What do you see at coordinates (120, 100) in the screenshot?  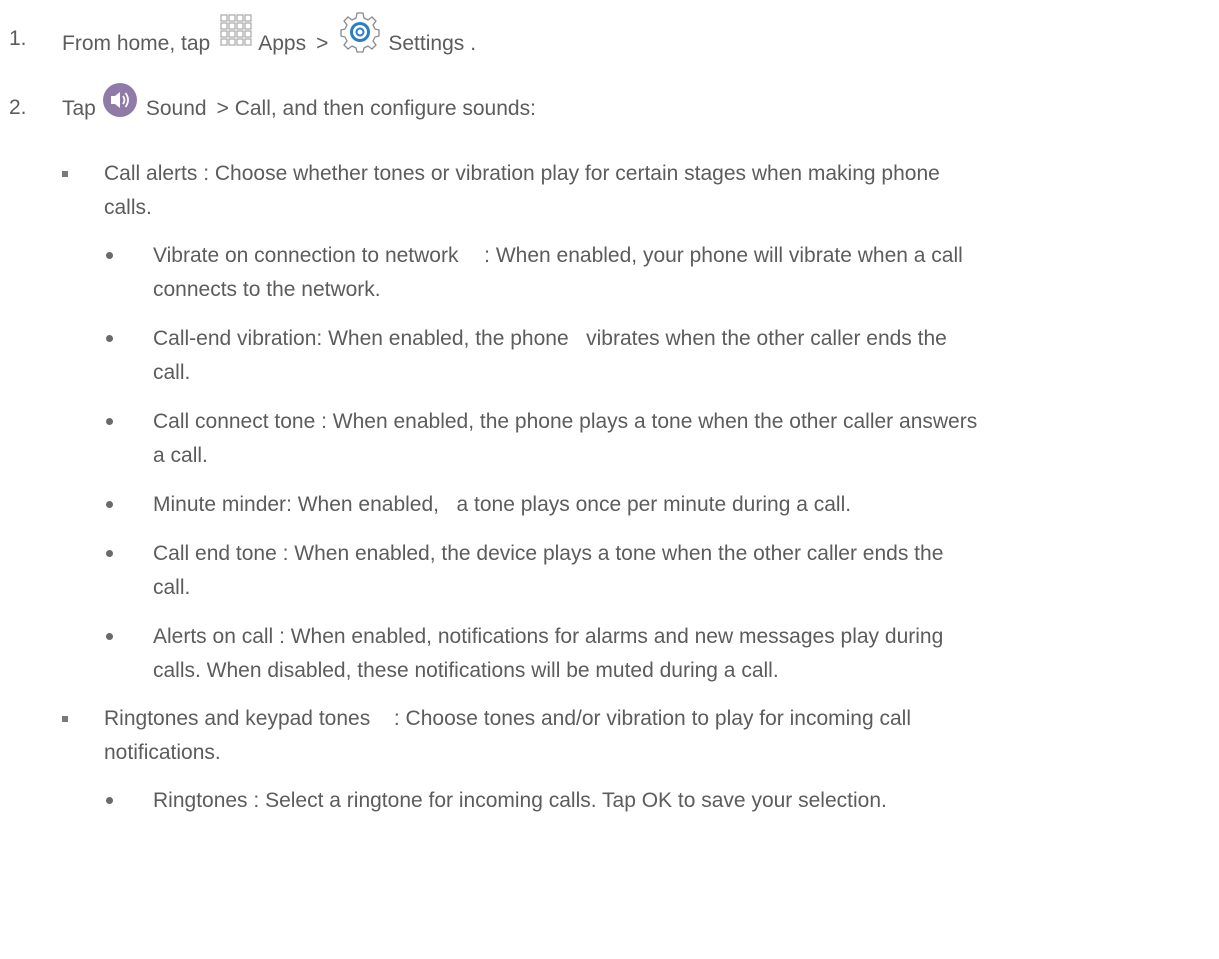 I see `sound-speaker-icon` at bounding box center [120, 100].